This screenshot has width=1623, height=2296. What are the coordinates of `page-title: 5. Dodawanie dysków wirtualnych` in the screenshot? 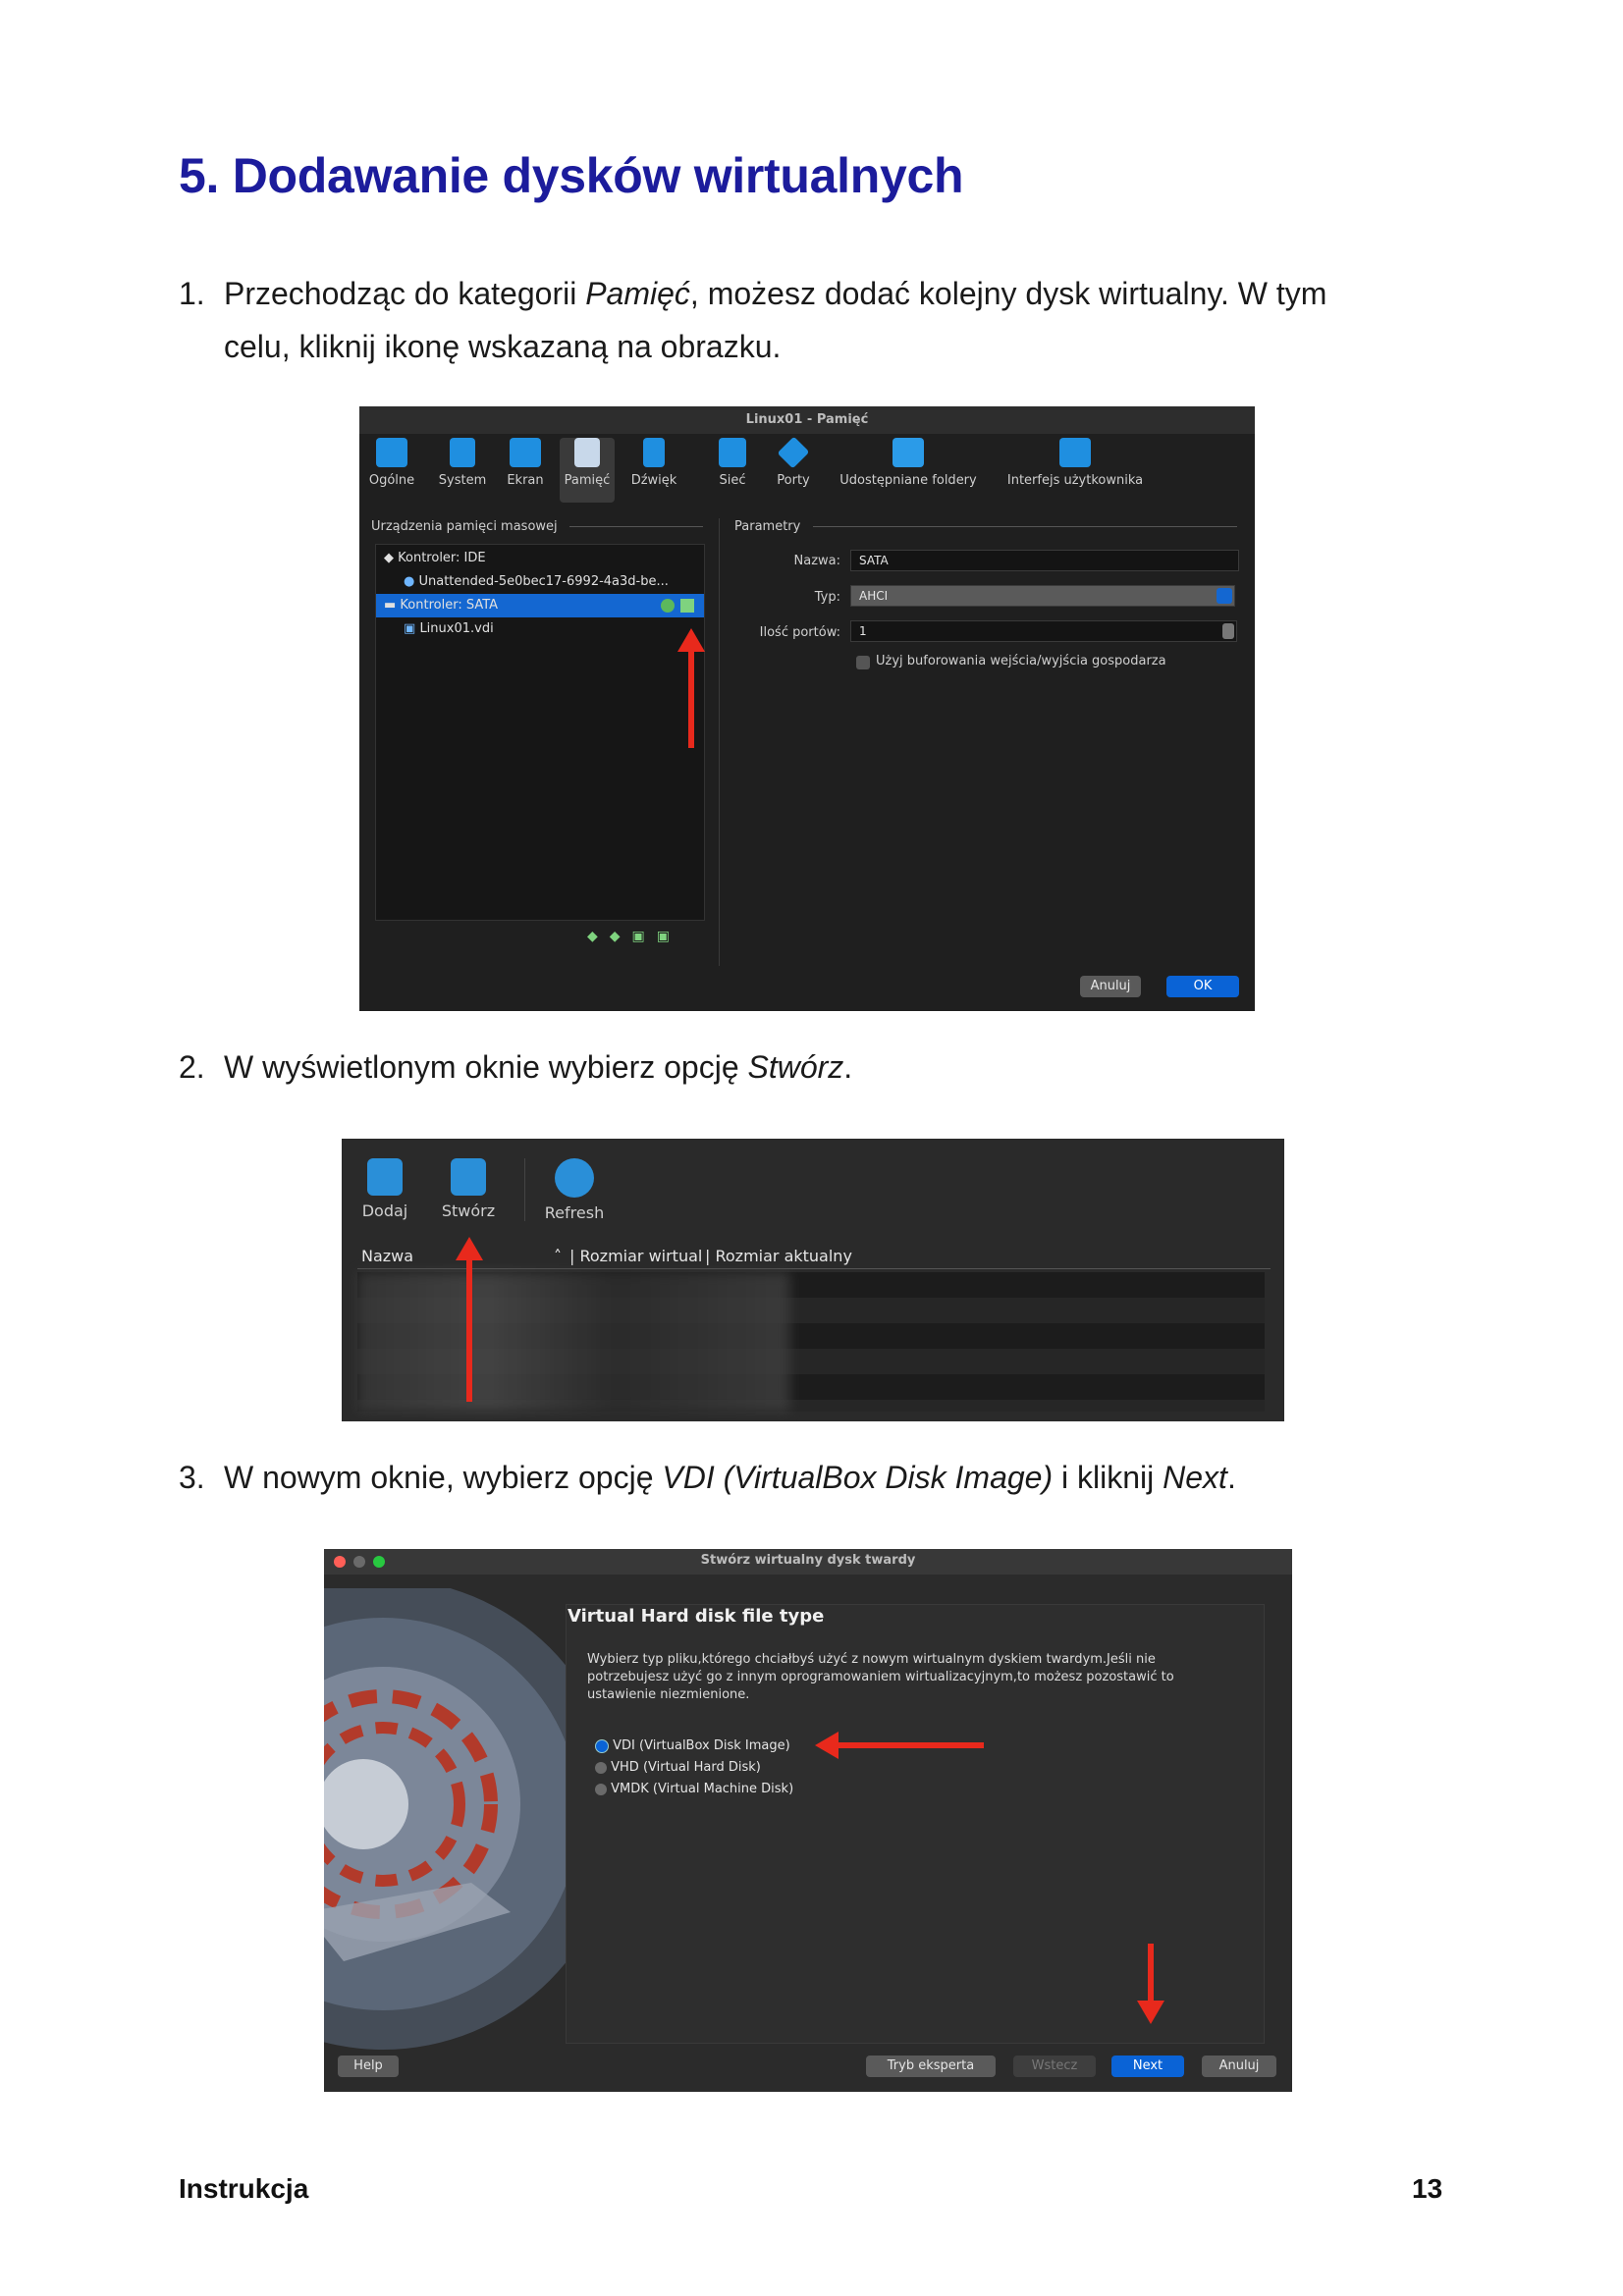 It's located at (572, 175).